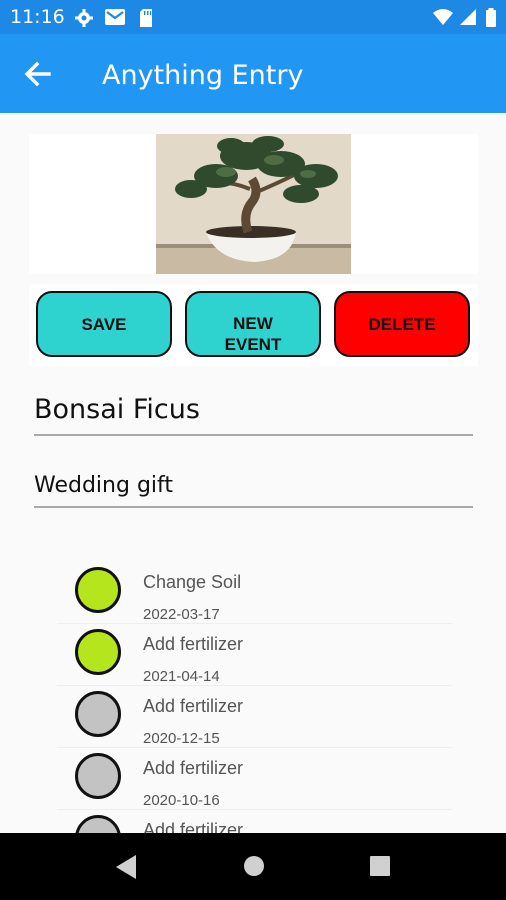 Image resolution: width=506 pixels, height=900 pixels. Describe the element at coordinates (84, 18) in the screenshot. I see `gear-icon` at that location.